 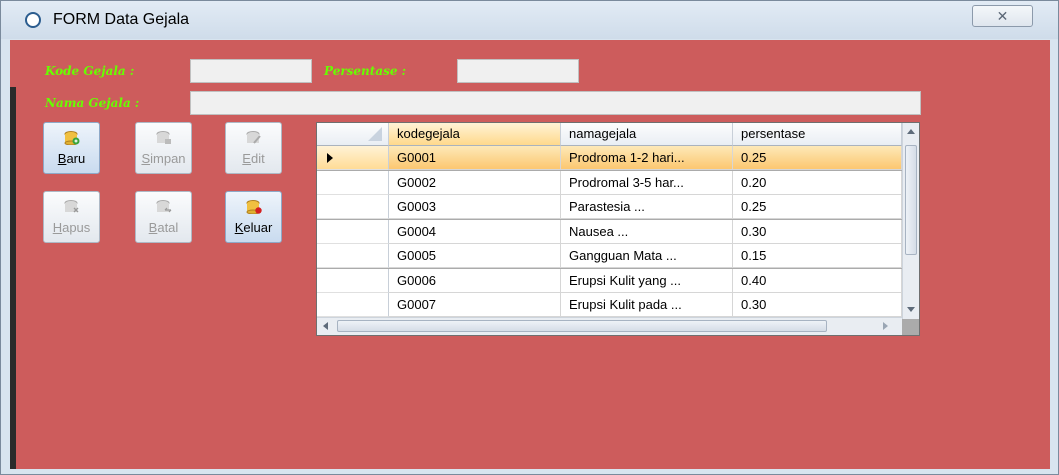 What do you see at coordinates (253, 137) in the screenshot?
I see `db-edit-icon` at bounding box center [253, 137].